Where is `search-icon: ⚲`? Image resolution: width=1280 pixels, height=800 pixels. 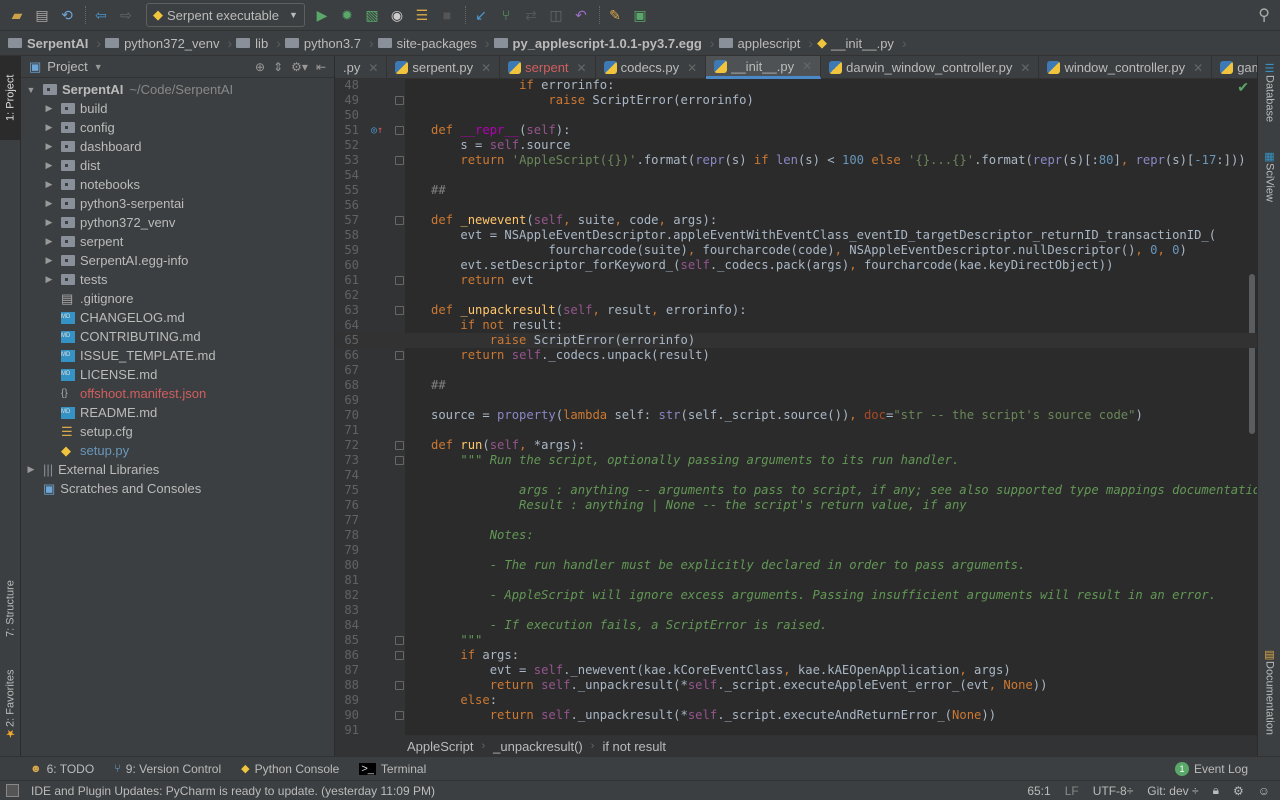 search-icon: ⚲ is located at coordinates (1264, 15).